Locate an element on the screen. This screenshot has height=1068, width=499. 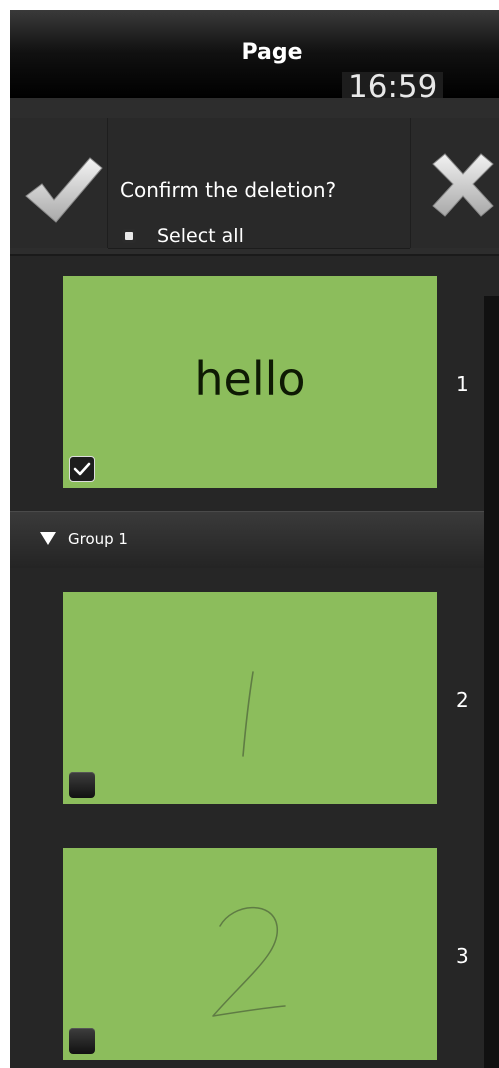
page-title: Page is located at coordinates (272, 52).